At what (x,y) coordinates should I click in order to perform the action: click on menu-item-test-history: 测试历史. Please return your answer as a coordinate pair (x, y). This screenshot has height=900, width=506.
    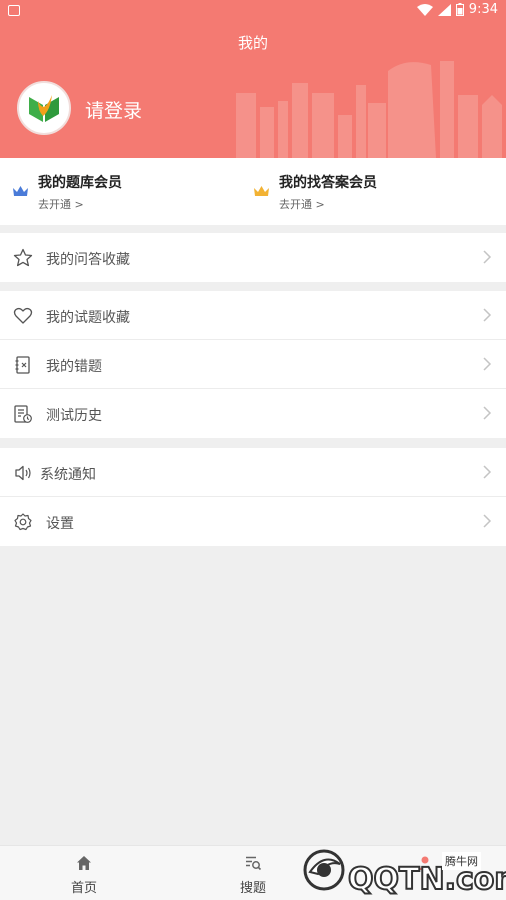
    Looking at the image, I should click on (253, 413).